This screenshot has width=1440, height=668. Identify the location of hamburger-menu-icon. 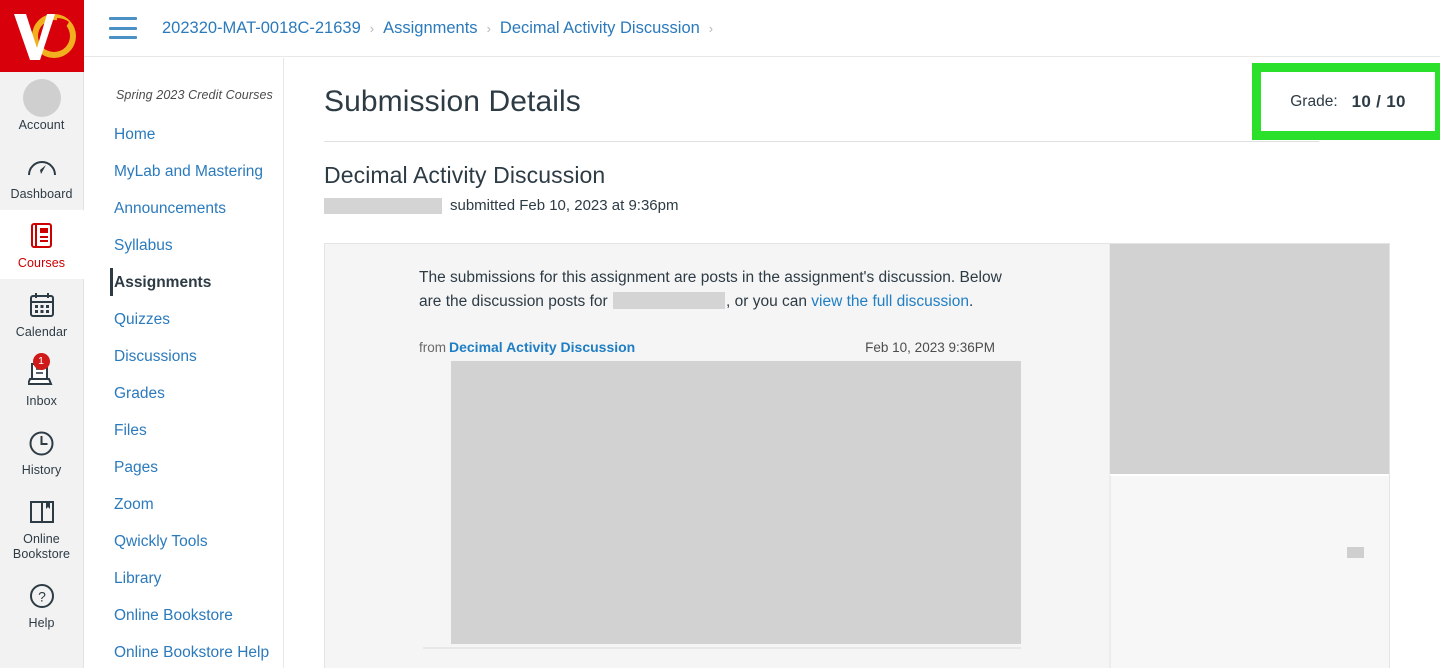
(123, 28).